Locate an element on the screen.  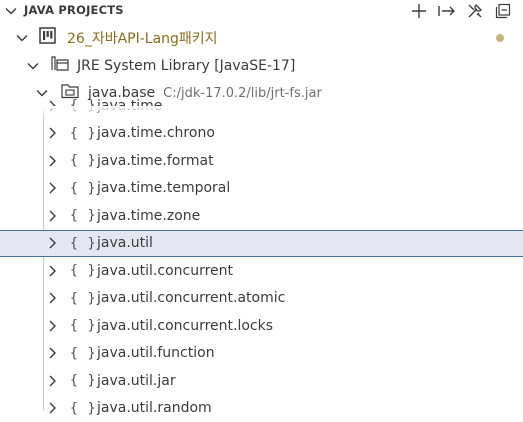
tree-item-library: JRE System Library [JavaSE-17] is located at coordinates (261, 65).